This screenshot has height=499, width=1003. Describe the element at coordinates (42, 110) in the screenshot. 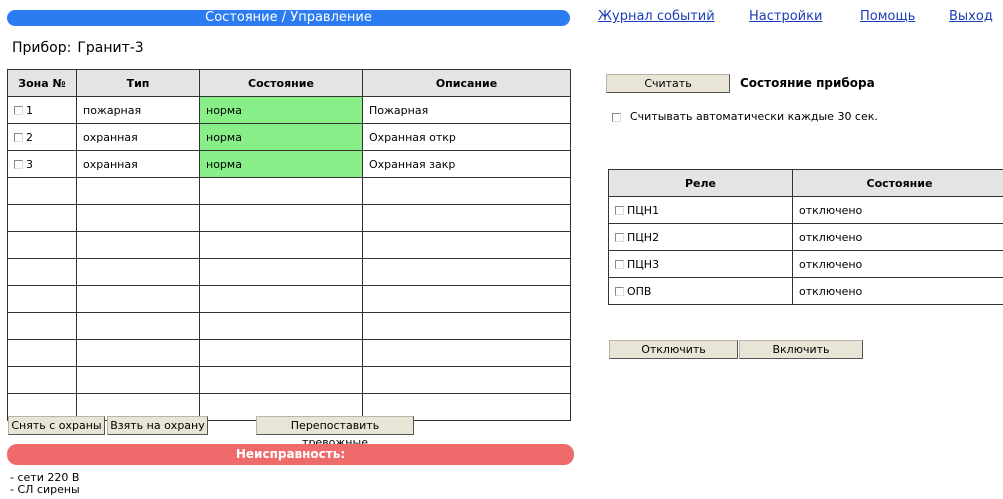

I see `zone-number-cell: 1` at that location.